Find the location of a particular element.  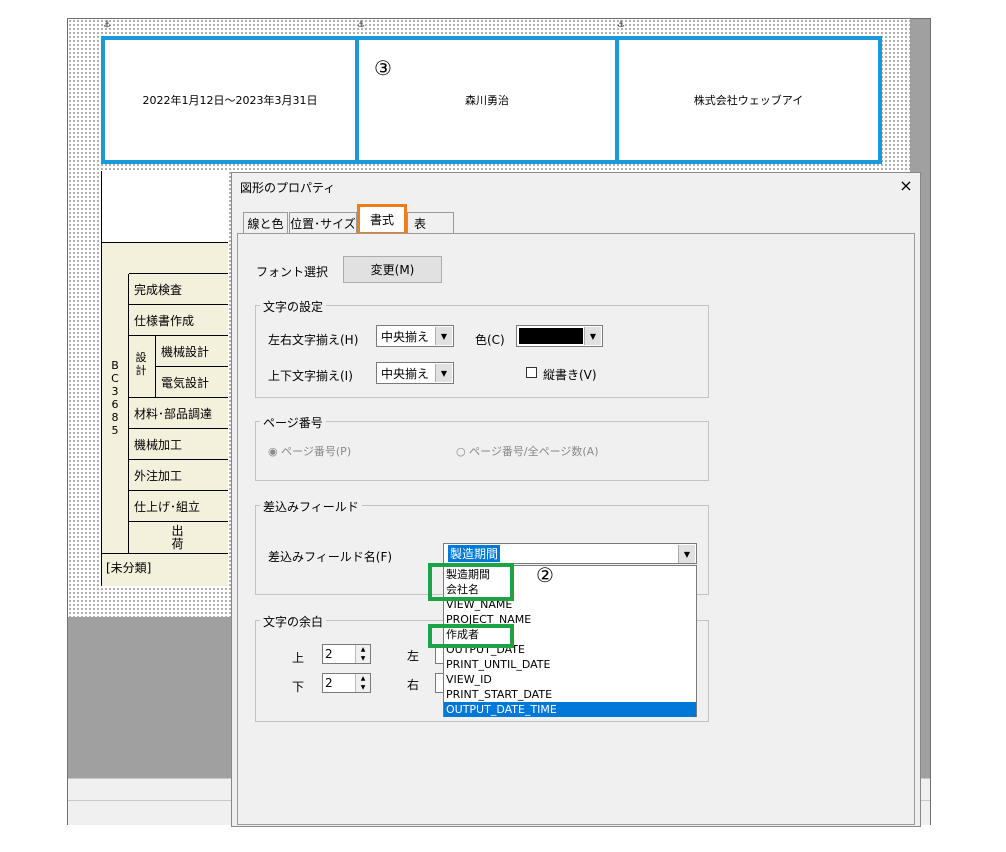

shipping-text: 出荷 is located at coordinates (177, 537).